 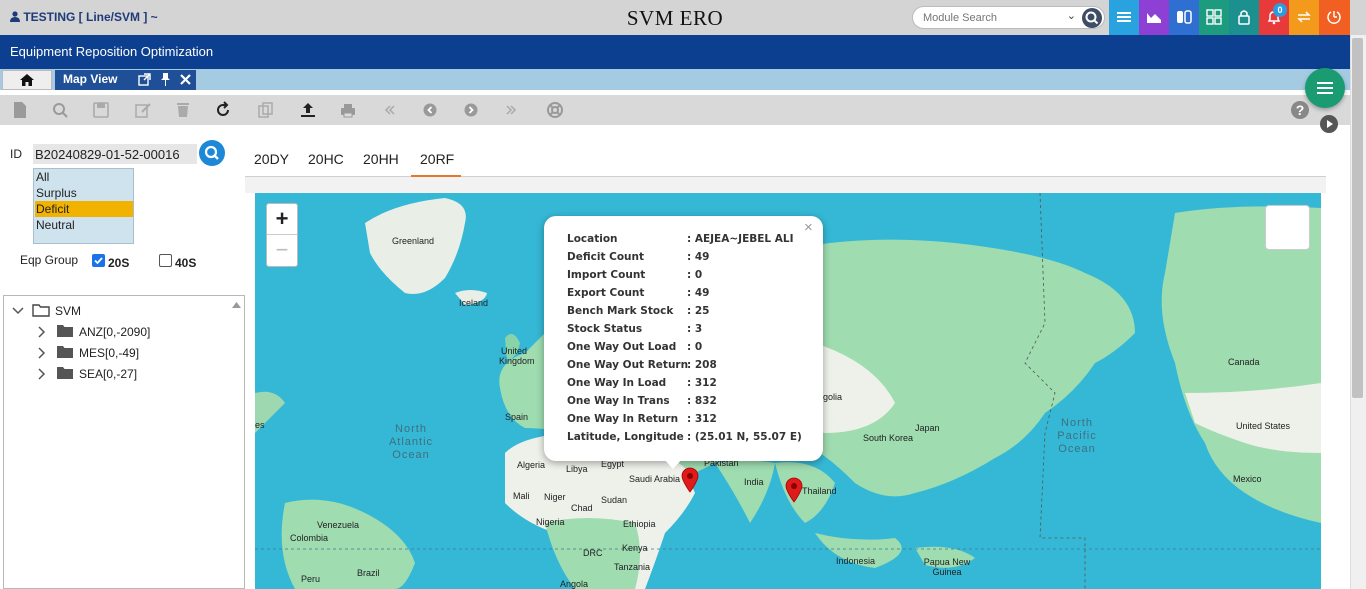 I want to click on zoom-in-button: +, so click(x=282, y=219).